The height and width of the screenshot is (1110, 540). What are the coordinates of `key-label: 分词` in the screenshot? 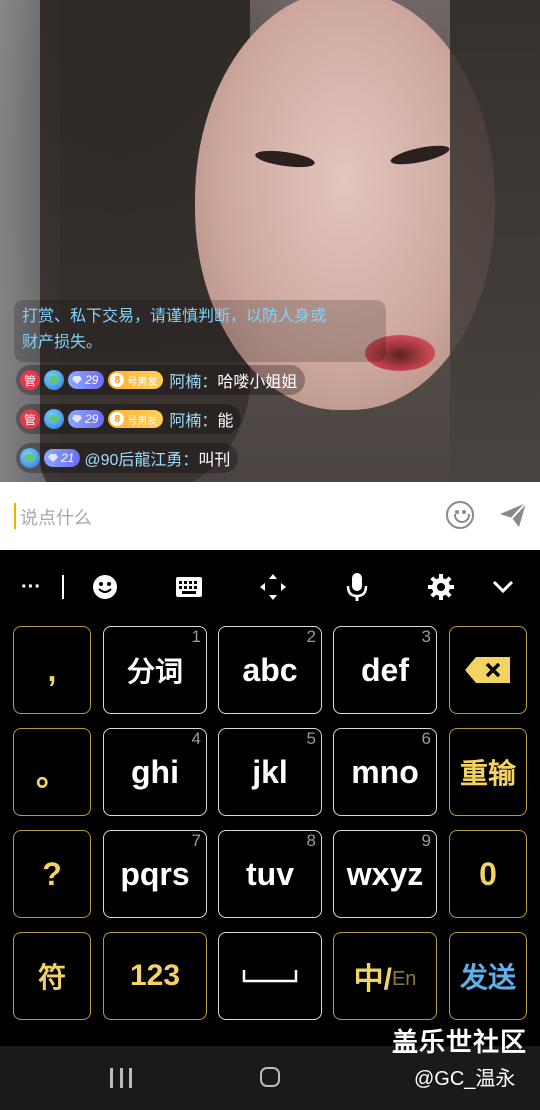 It's located at (154, 671).